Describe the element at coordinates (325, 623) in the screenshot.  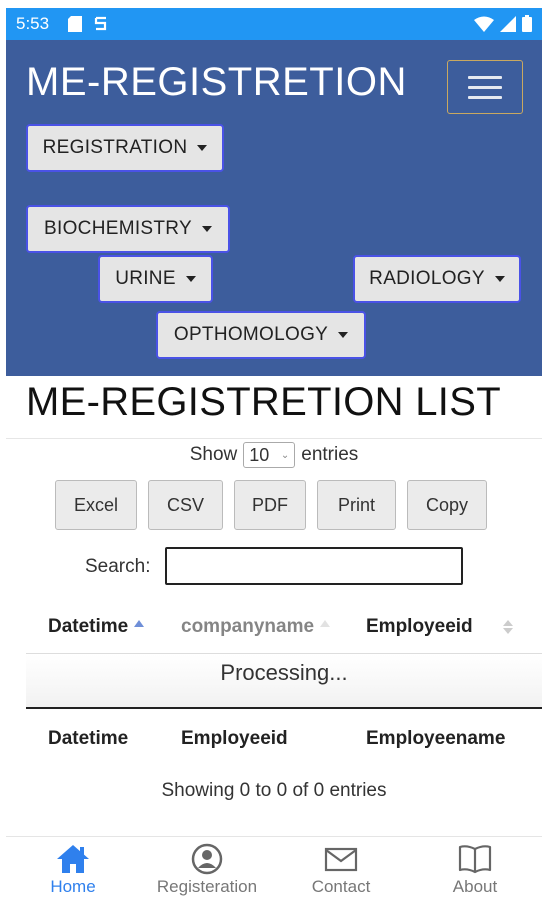
I see `sort-icon` at that location.